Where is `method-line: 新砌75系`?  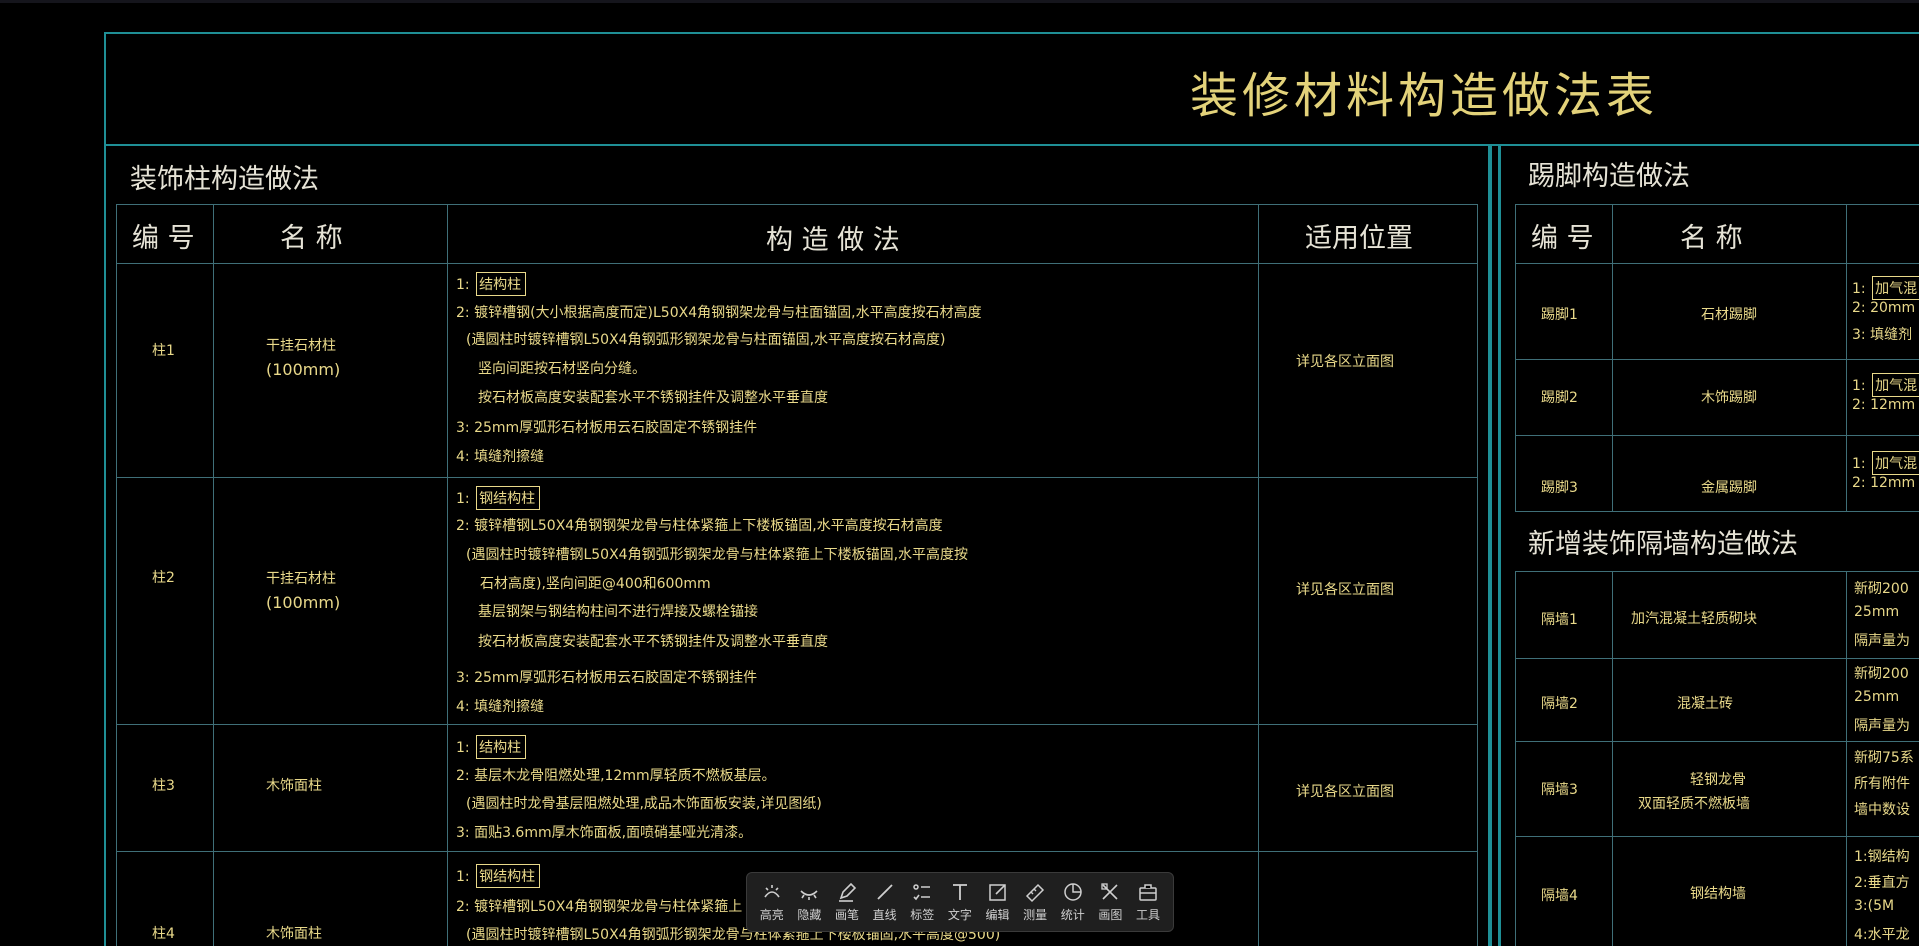 method-line: 新砌75系 is located at coordinates (1884, 758).